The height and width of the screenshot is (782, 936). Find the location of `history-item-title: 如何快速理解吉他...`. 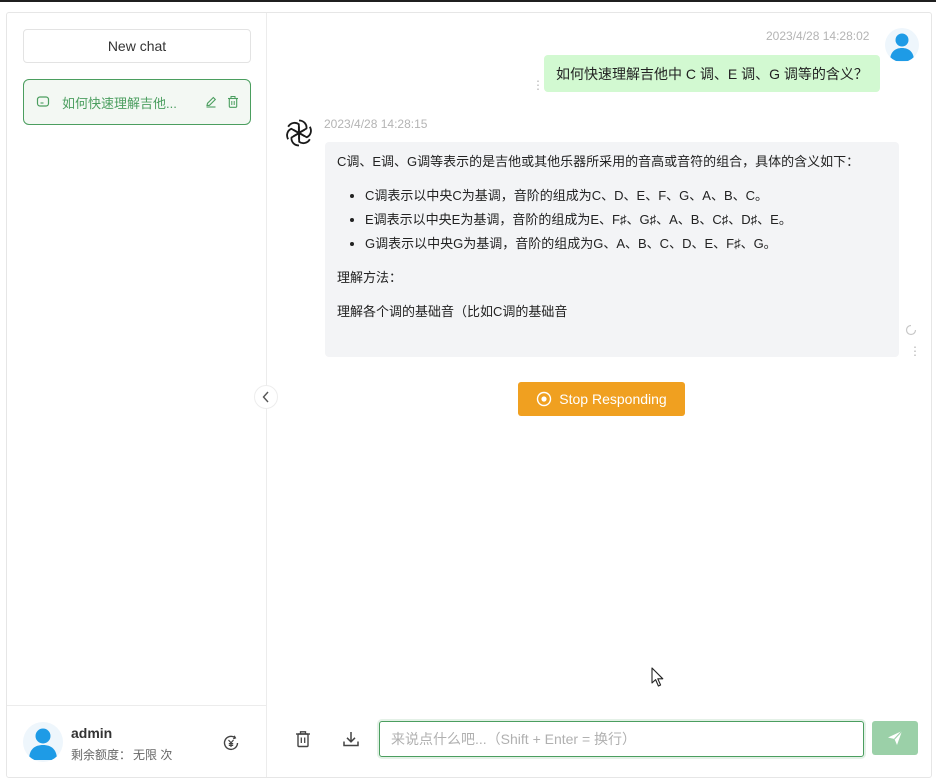

history-item-title: 如何快速理解吉他... is located at coordinates (119, 103).